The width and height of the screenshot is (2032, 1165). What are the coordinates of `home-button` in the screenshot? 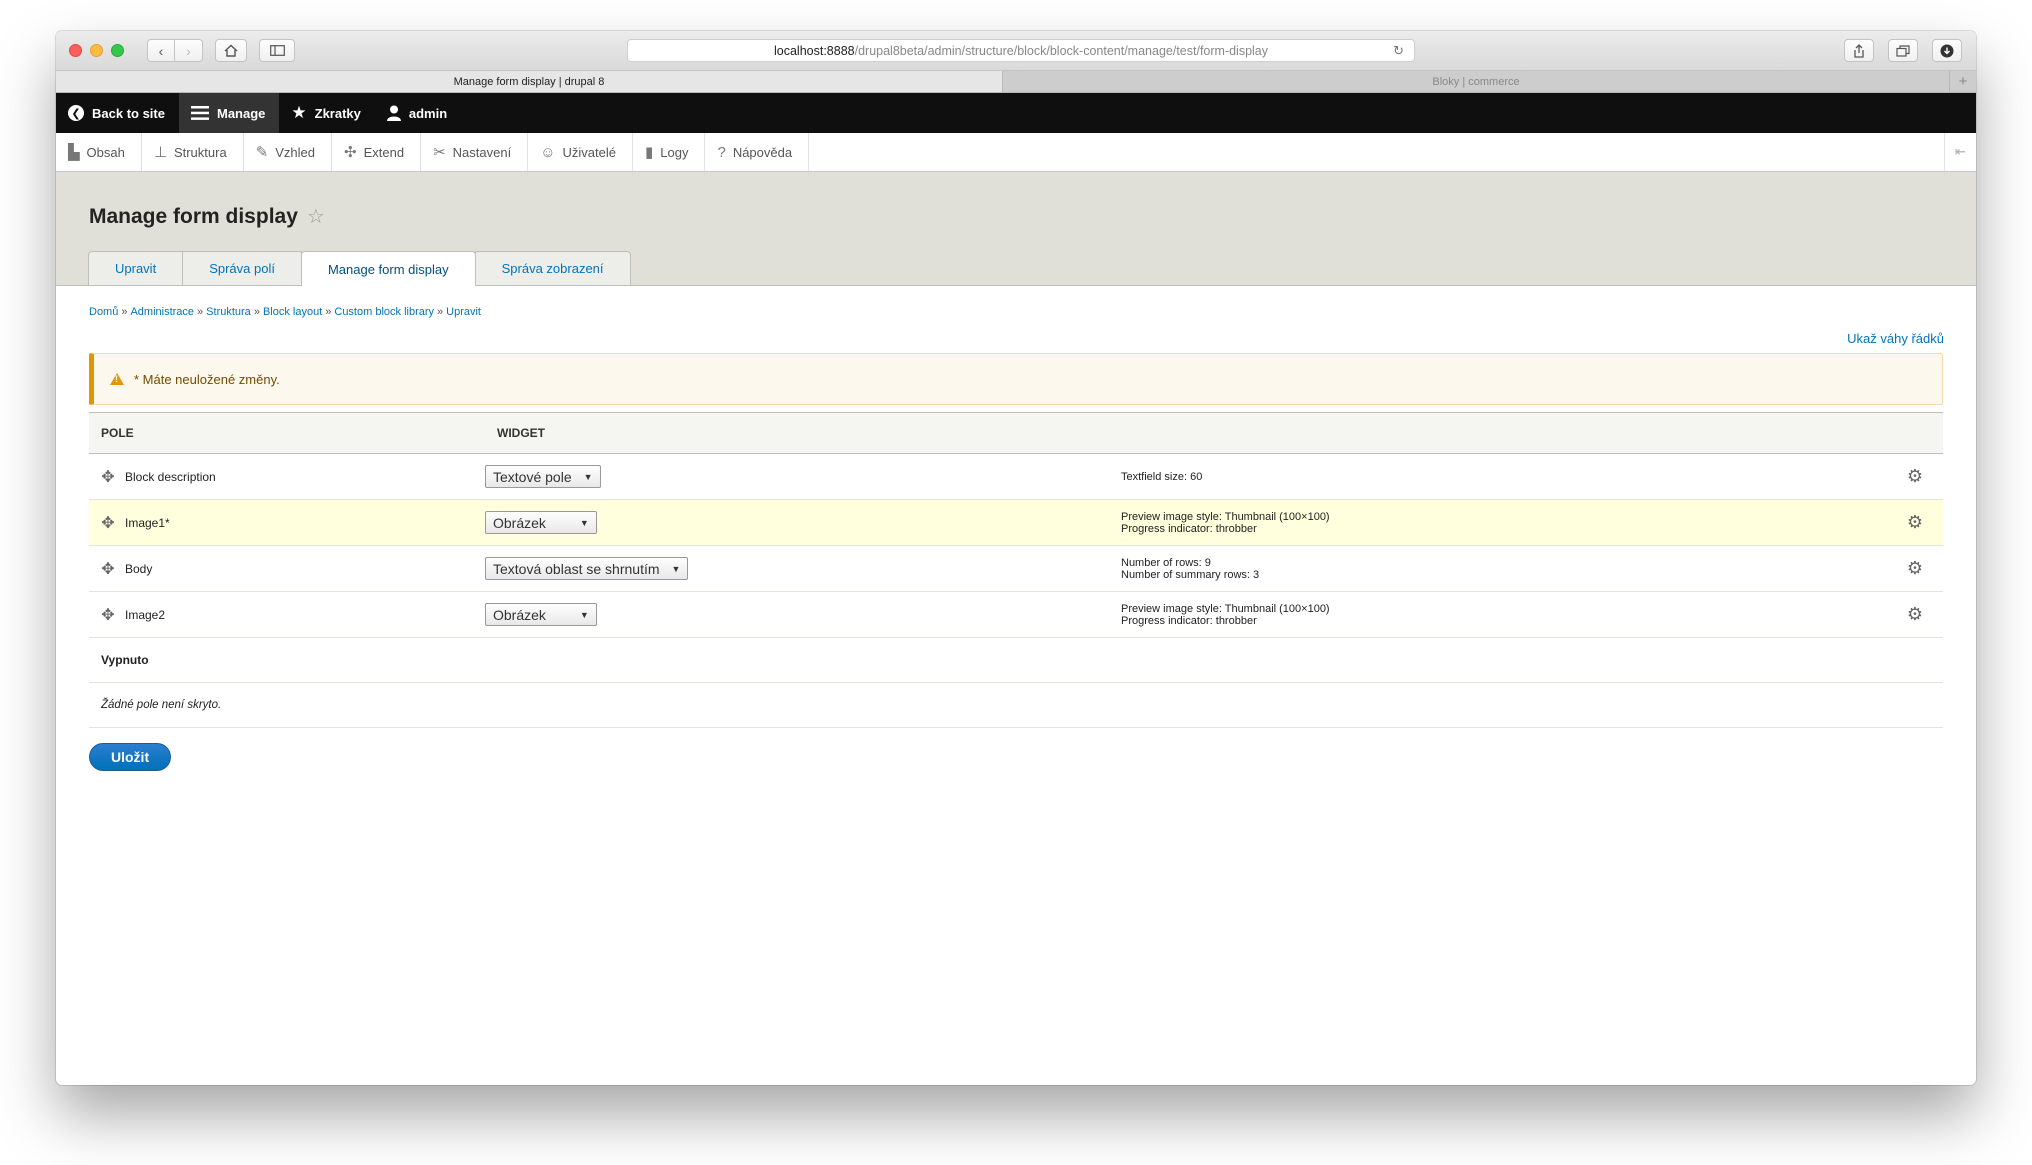 It's located at (231, 50).